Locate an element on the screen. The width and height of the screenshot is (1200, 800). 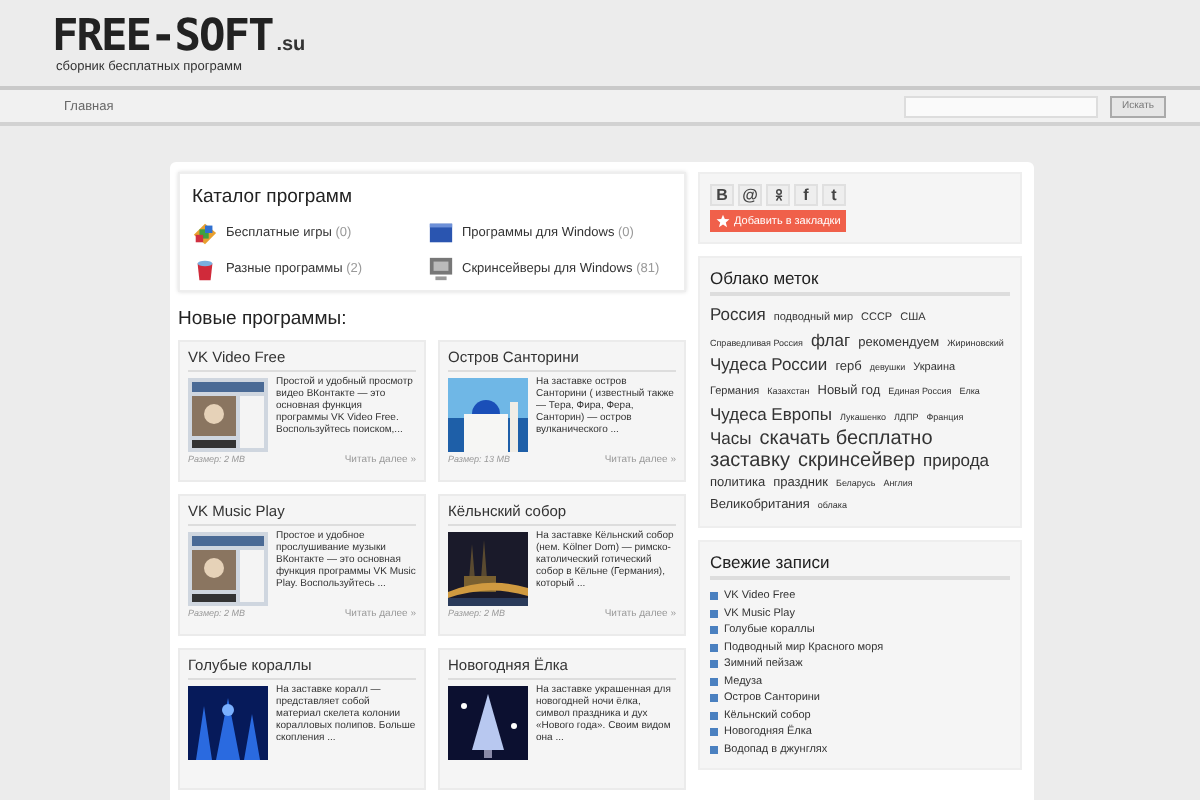
palette-icon is located at coordinates (205, 233).